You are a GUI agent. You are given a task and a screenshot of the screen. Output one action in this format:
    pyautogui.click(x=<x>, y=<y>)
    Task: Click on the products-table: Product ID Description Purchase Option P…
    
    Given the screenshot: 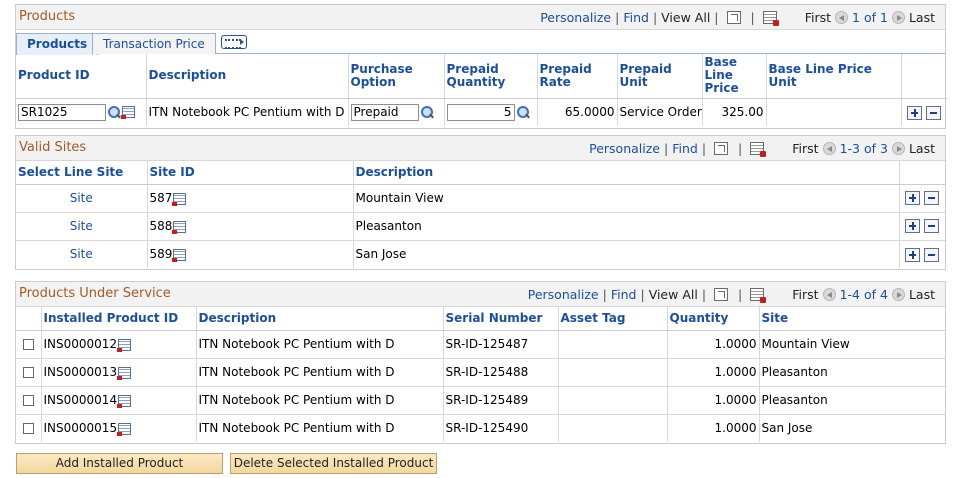 What is the action you would take?
    pyautogui.click(x=481, y=90)
    